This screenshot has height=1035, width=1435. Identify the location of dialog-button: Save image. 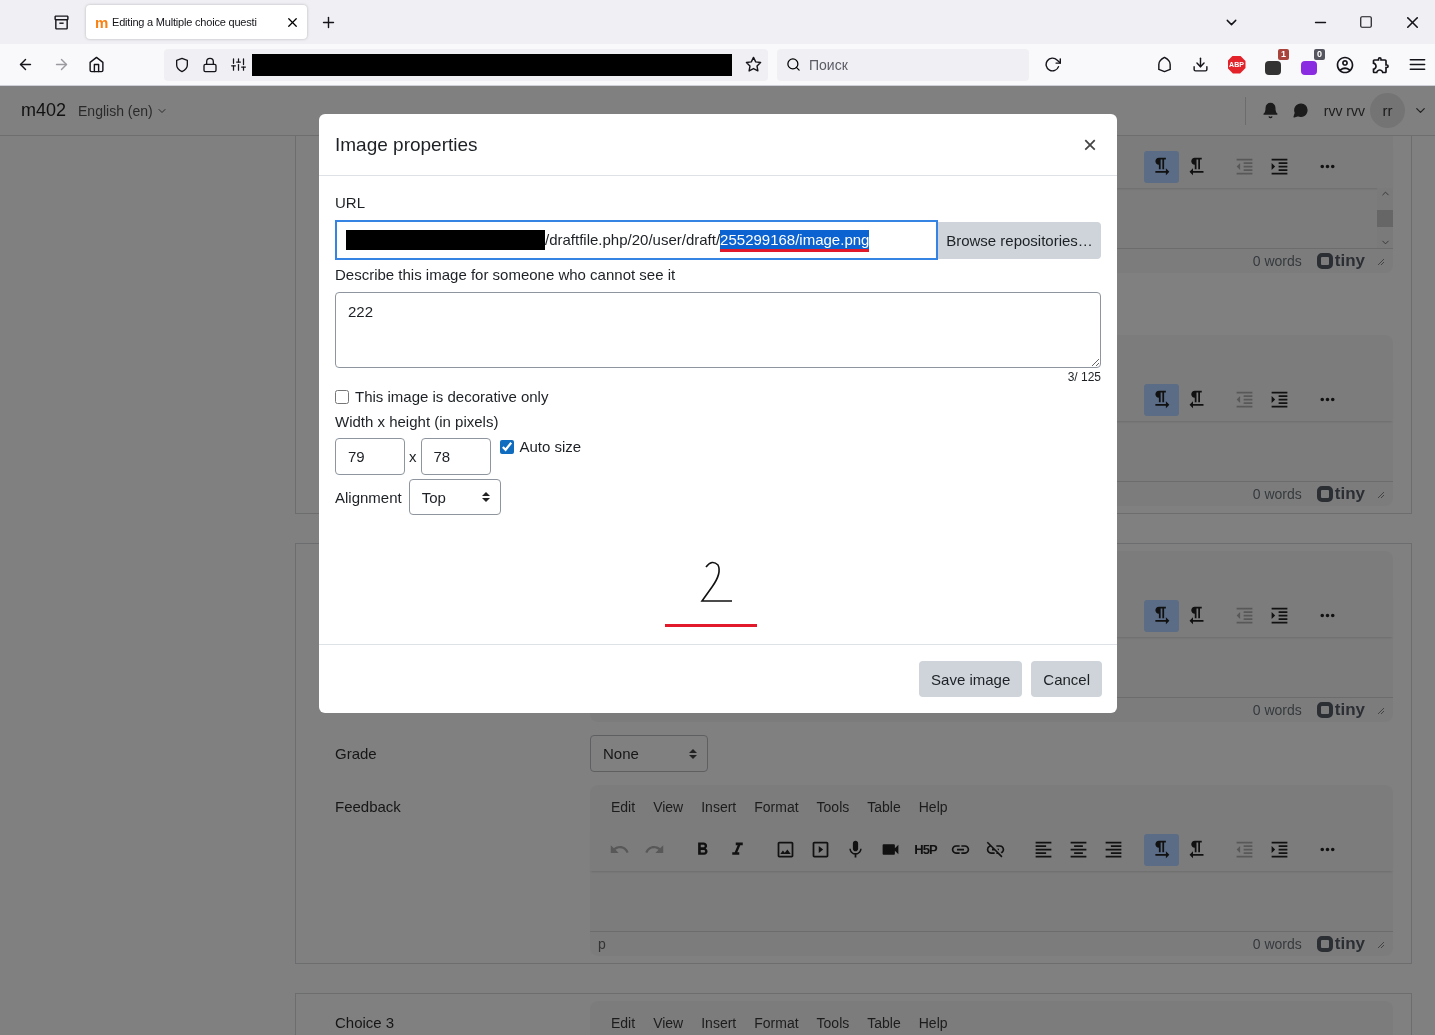
(971, 679).